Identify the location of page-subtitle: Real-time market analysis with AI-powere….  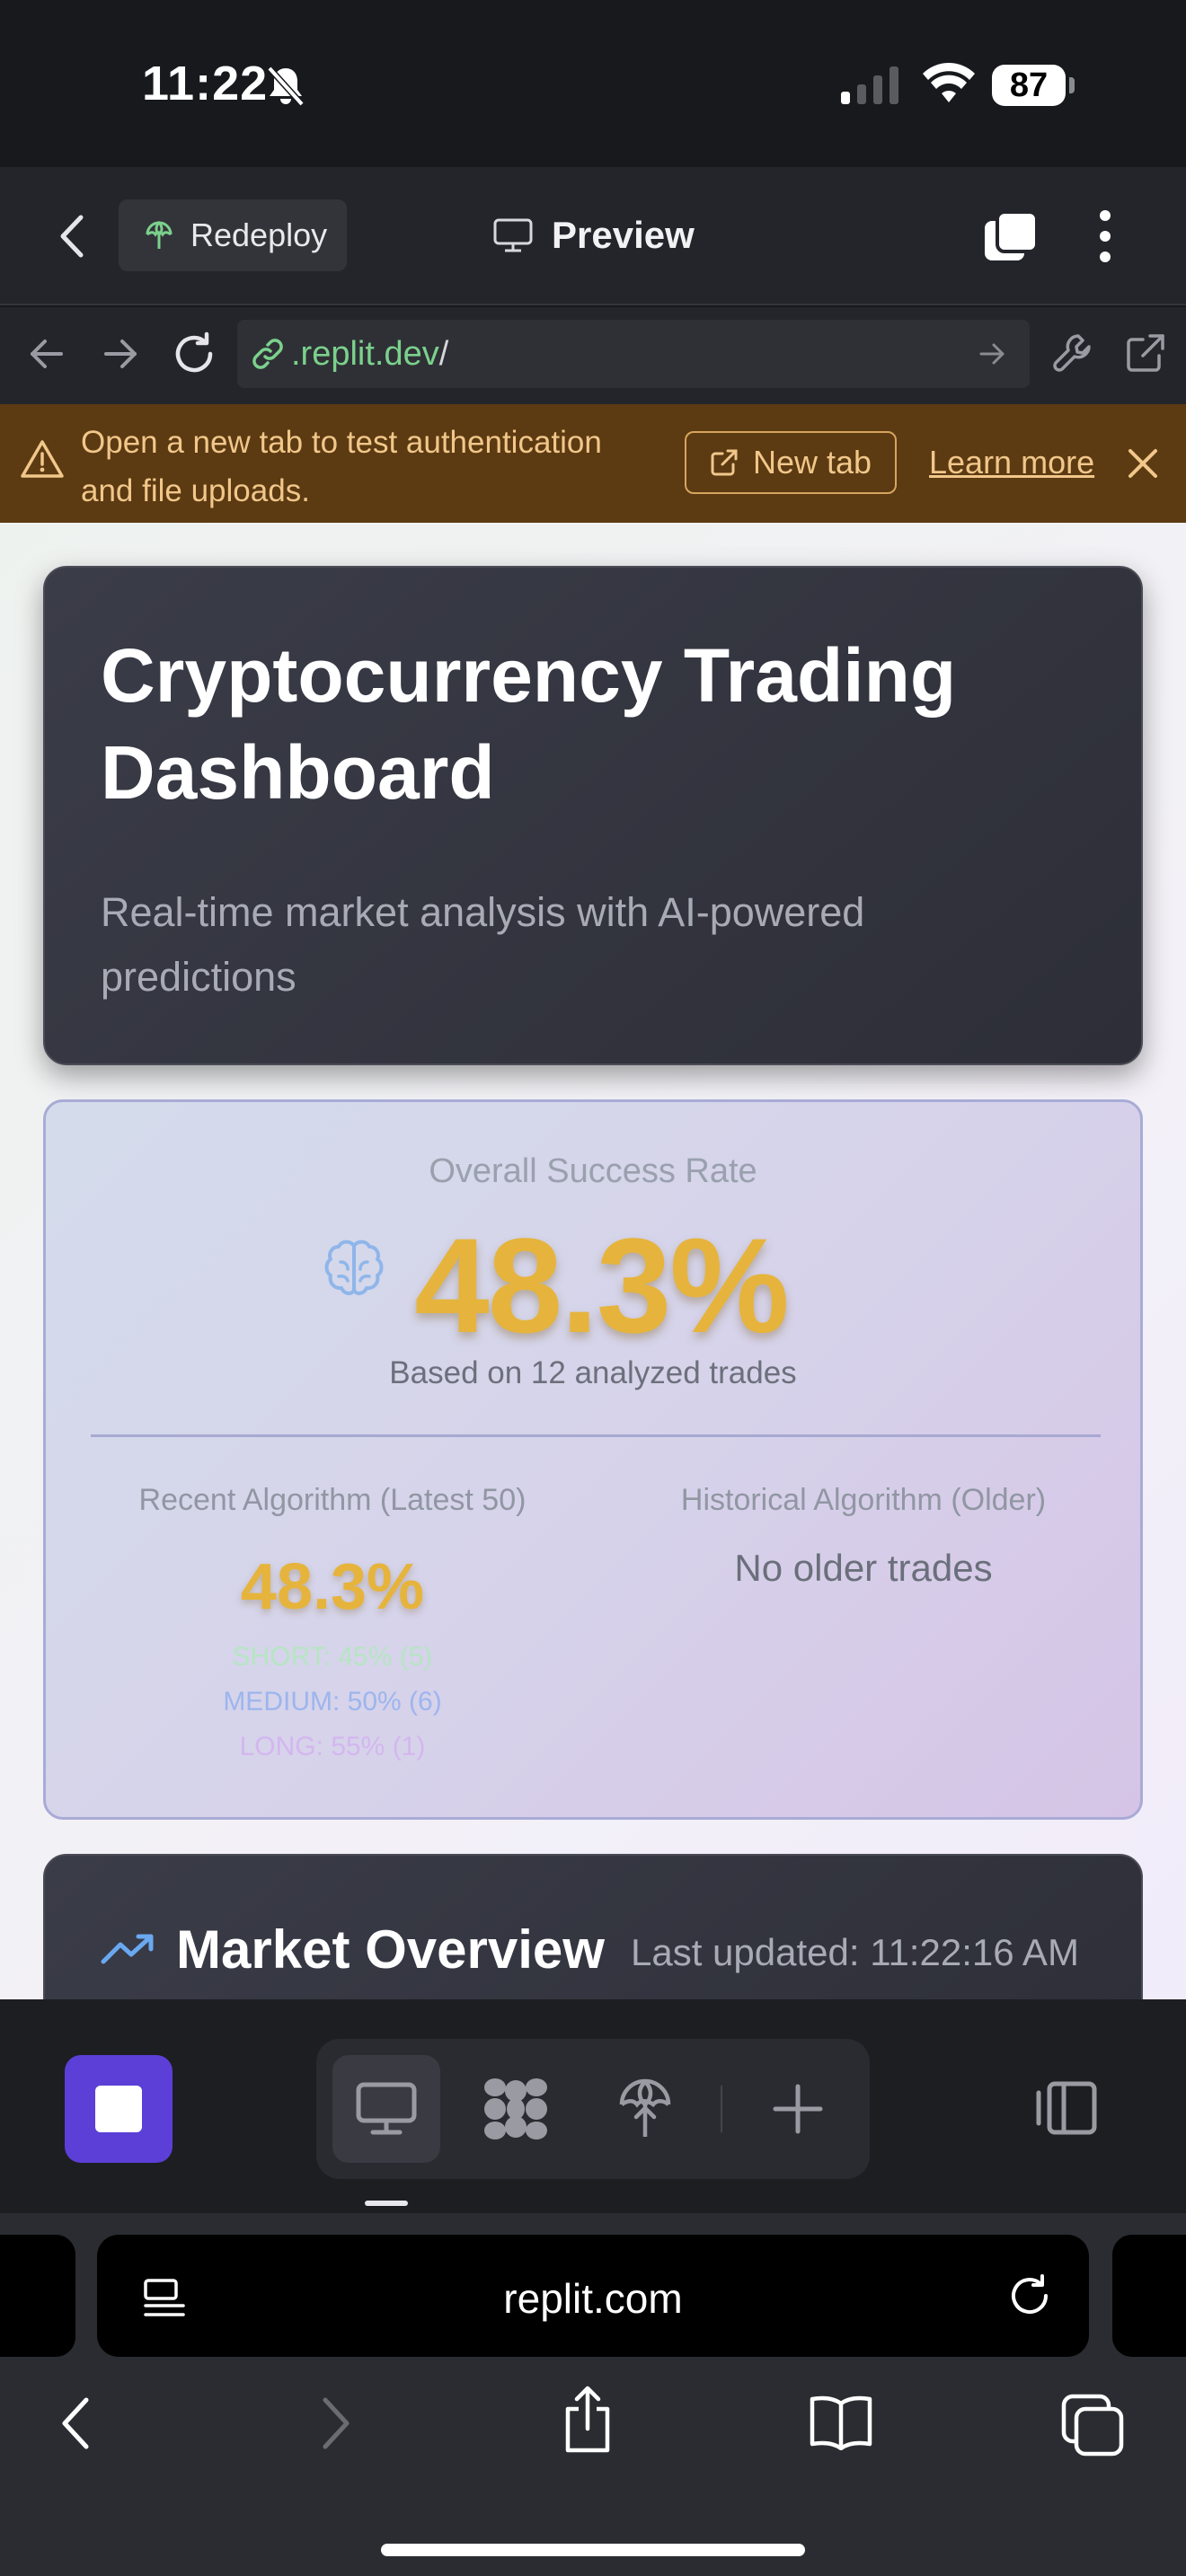
(483, 944).